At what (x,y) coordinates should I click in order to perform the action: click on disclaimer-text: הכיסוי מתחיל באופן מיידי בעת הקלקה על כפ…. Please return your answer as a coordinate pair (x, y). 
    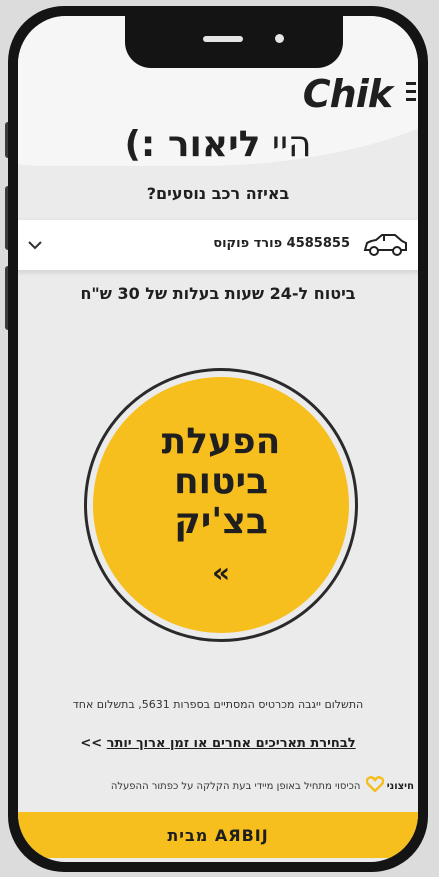
    Looking at the image, I should click on (235, 786).